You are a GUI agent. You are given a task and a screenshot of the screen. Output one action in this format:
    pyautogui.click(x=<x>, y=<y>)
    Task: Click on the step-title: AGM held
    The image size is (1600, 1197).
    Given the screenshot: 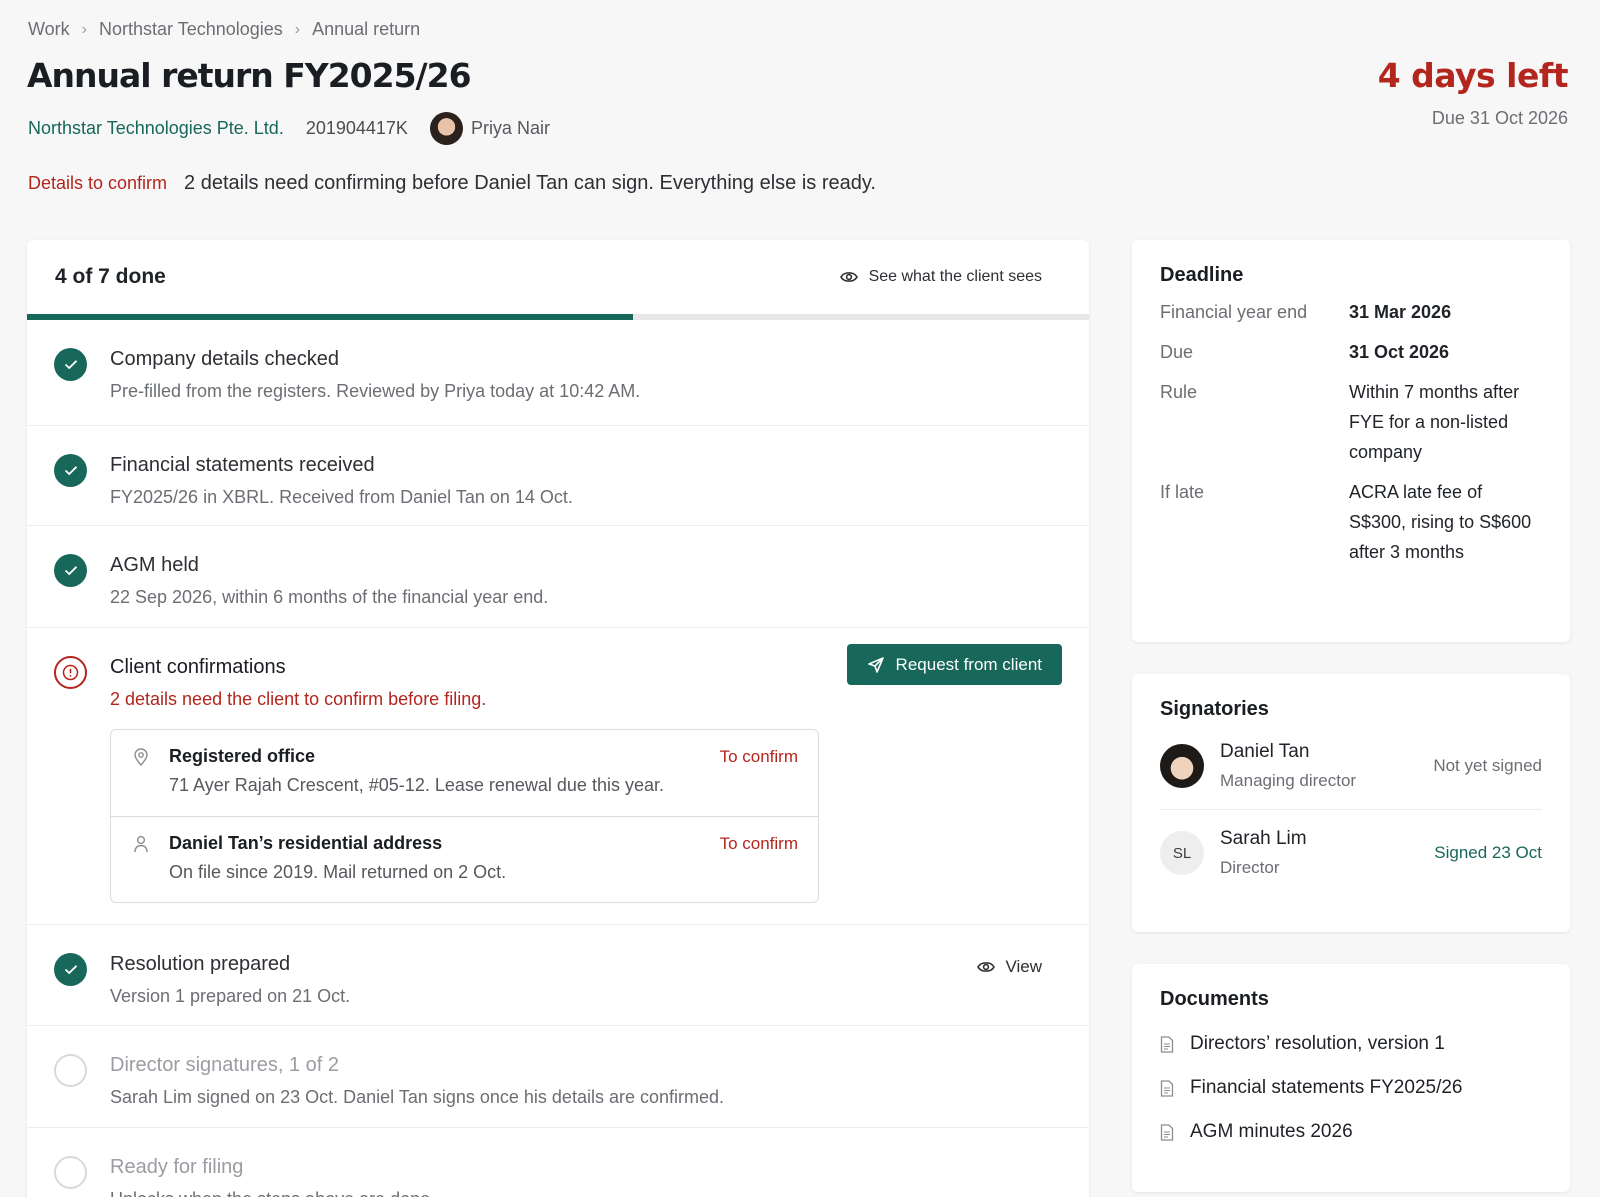 What is the action you would take?
    pyautogui.click(x=154, y=565)
    